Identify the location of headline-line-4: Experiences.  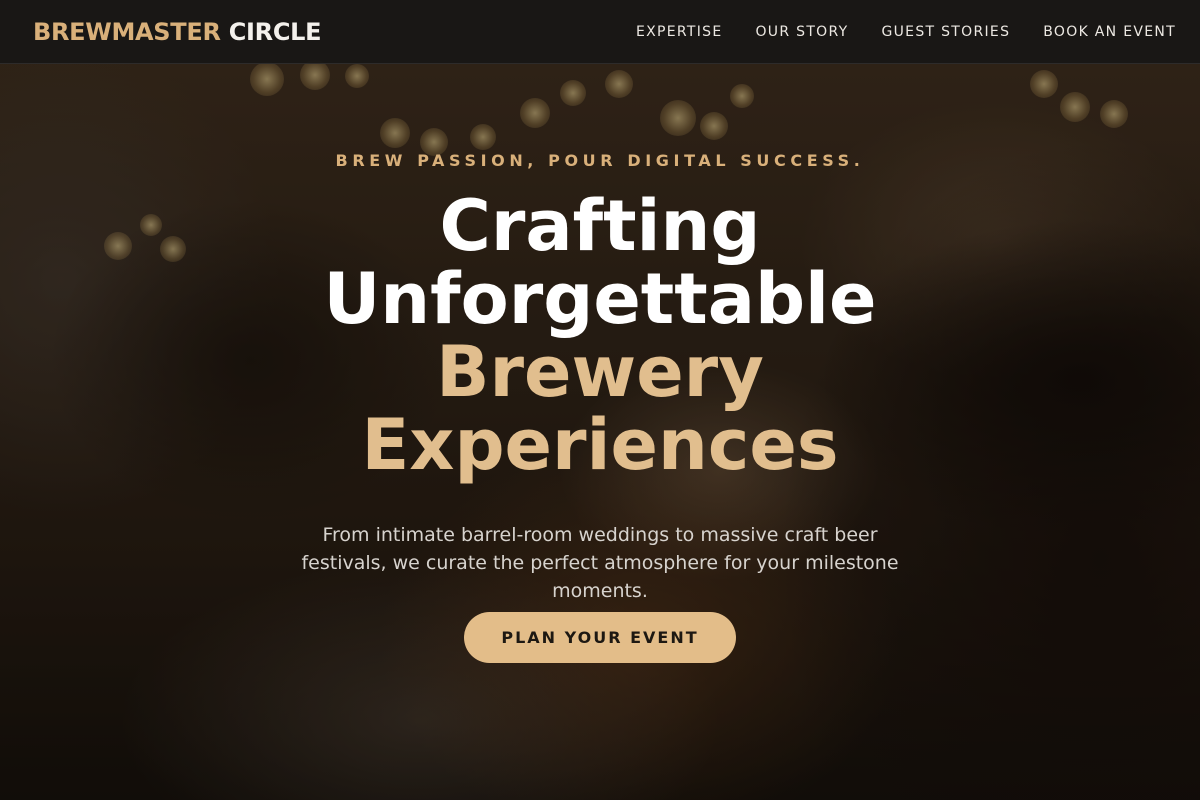
(600, 445).